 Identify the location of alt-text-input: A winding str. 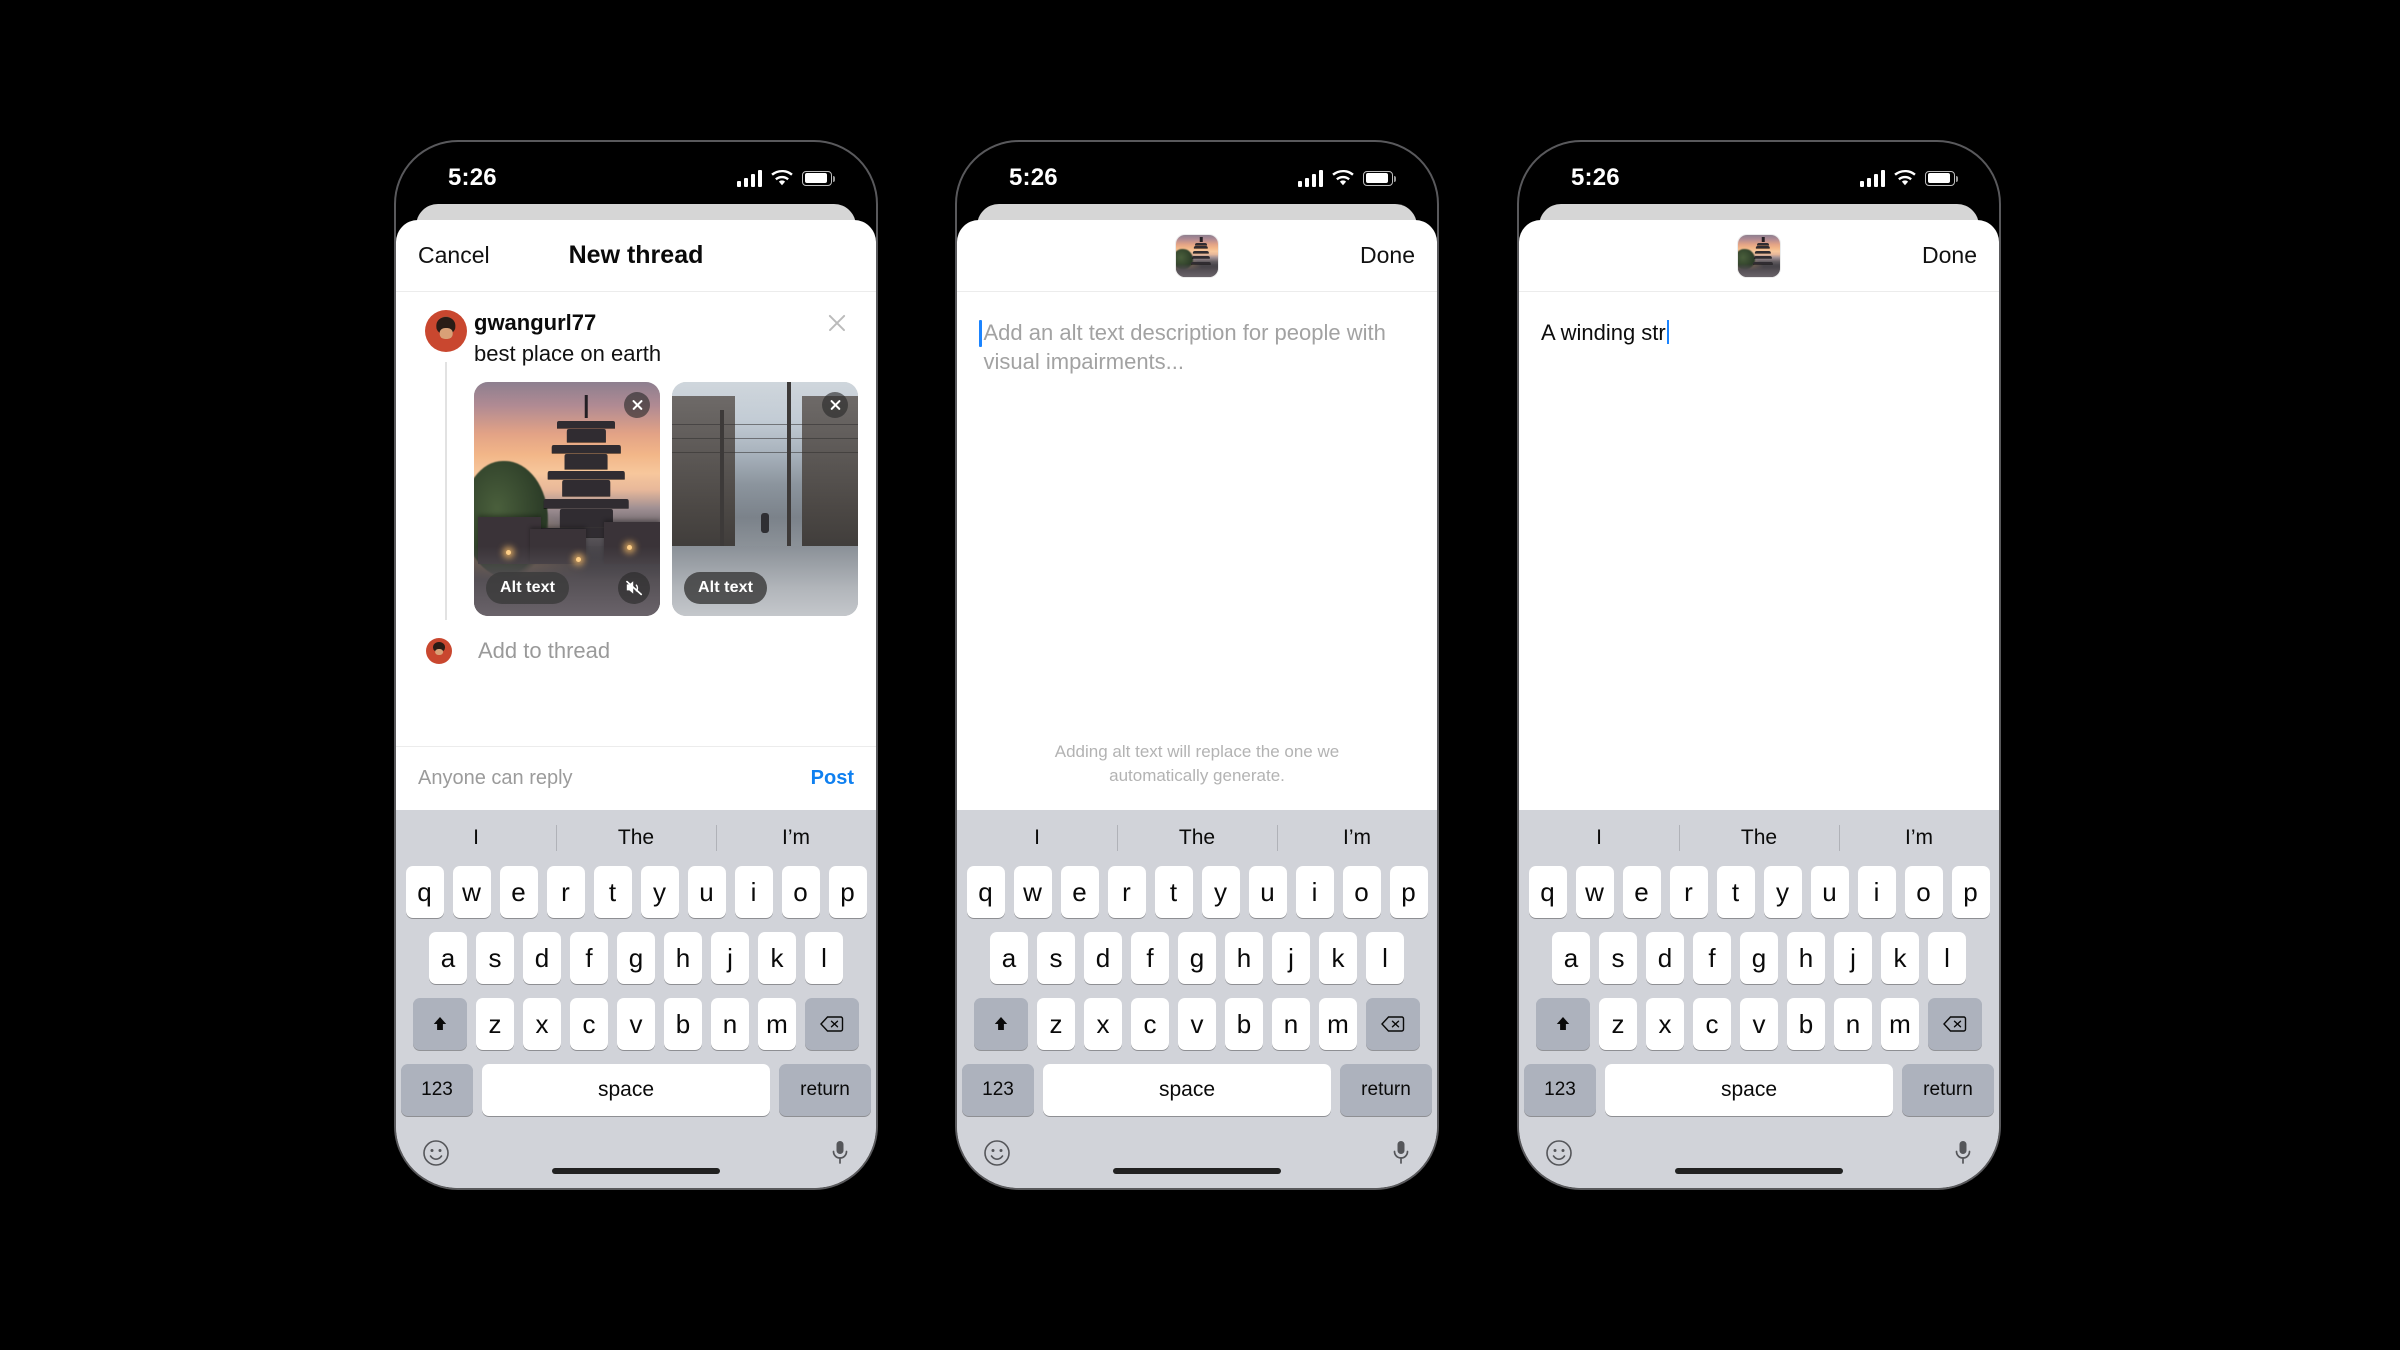
(1759, 332).